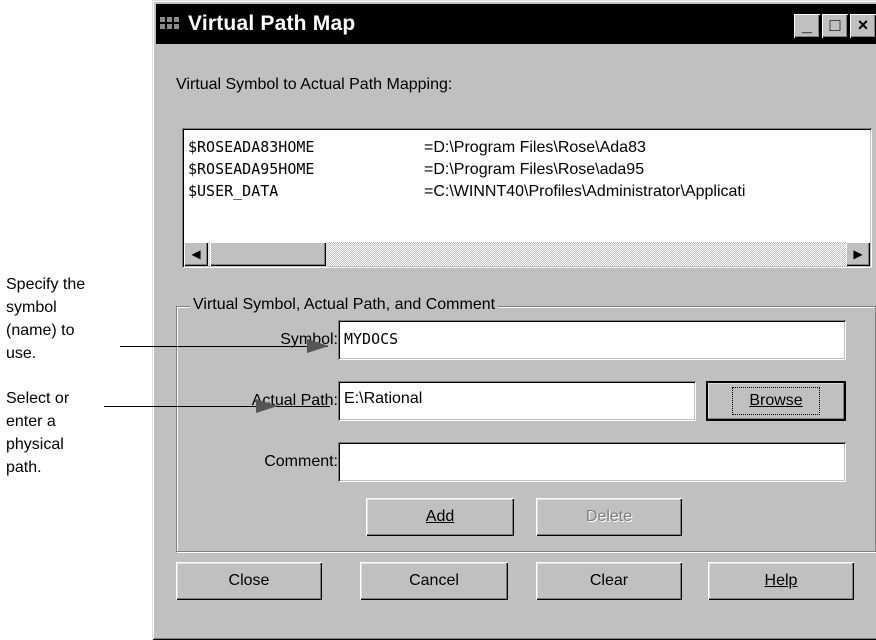  I want to click on path-callout-arrow-icon, so click(267, 406).